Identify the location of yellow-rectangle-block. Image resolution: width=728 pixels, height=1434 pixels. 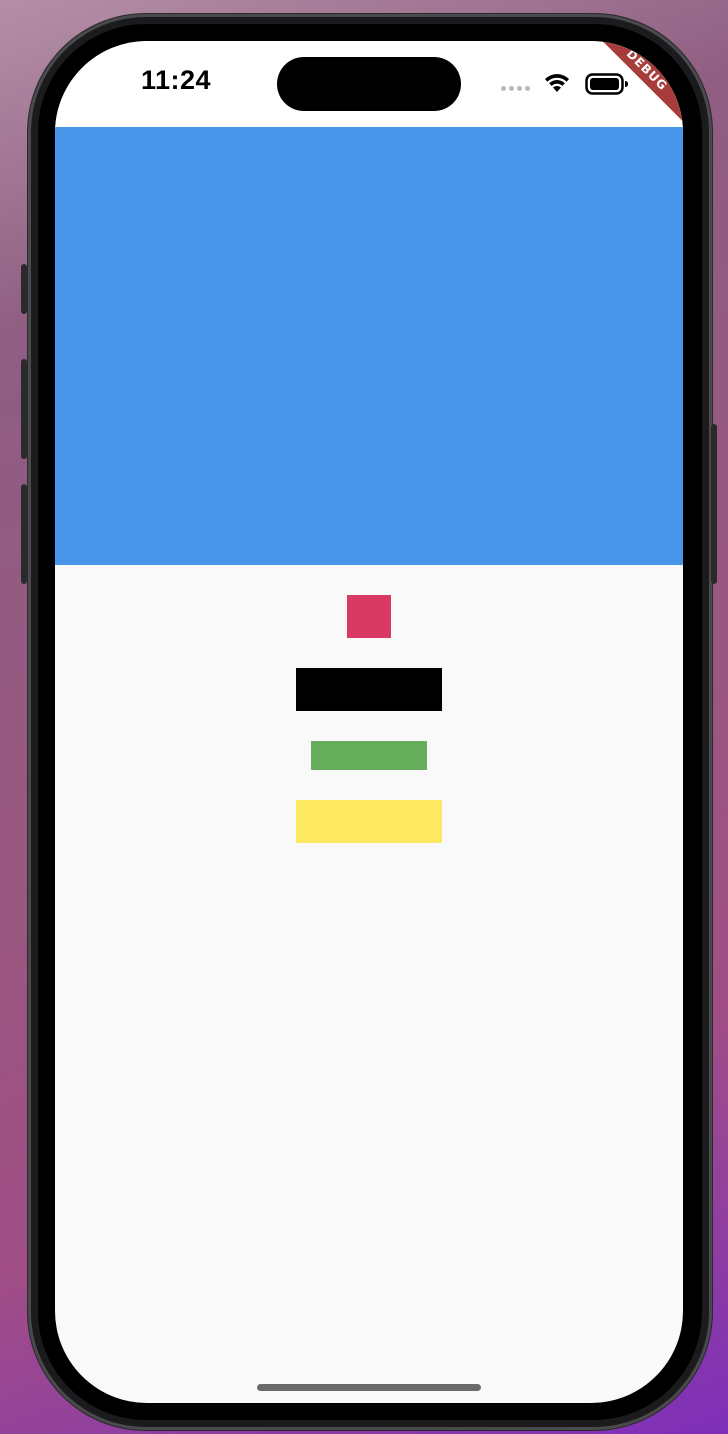
(369, 821).